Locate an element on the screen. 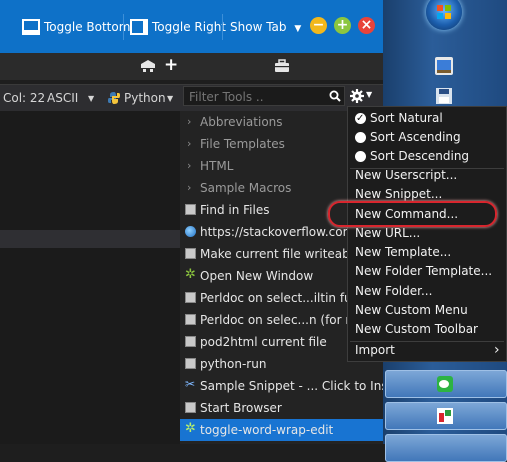 Image resolution: width=507 pixels, height=462 pixels. filter-tools-input is located at coordinates (253, 97).